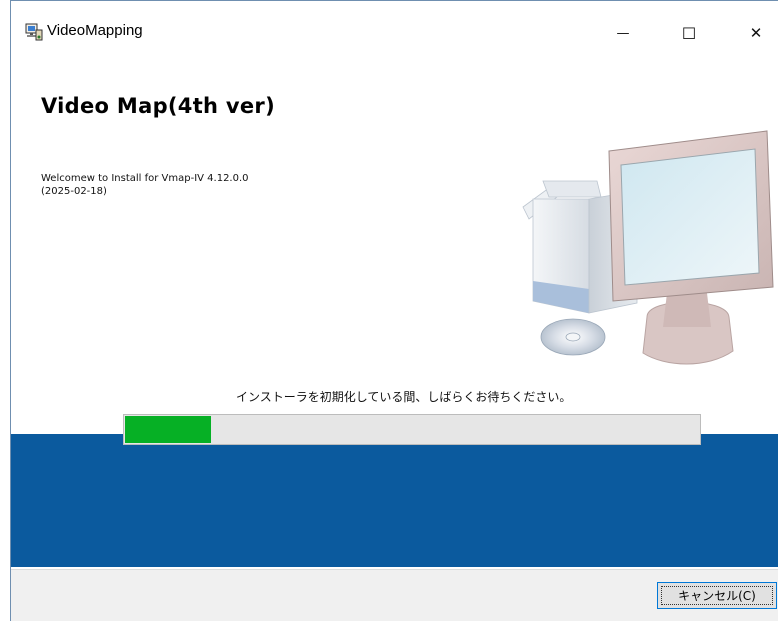  I want to click on focus-rect, so click(717, 595).